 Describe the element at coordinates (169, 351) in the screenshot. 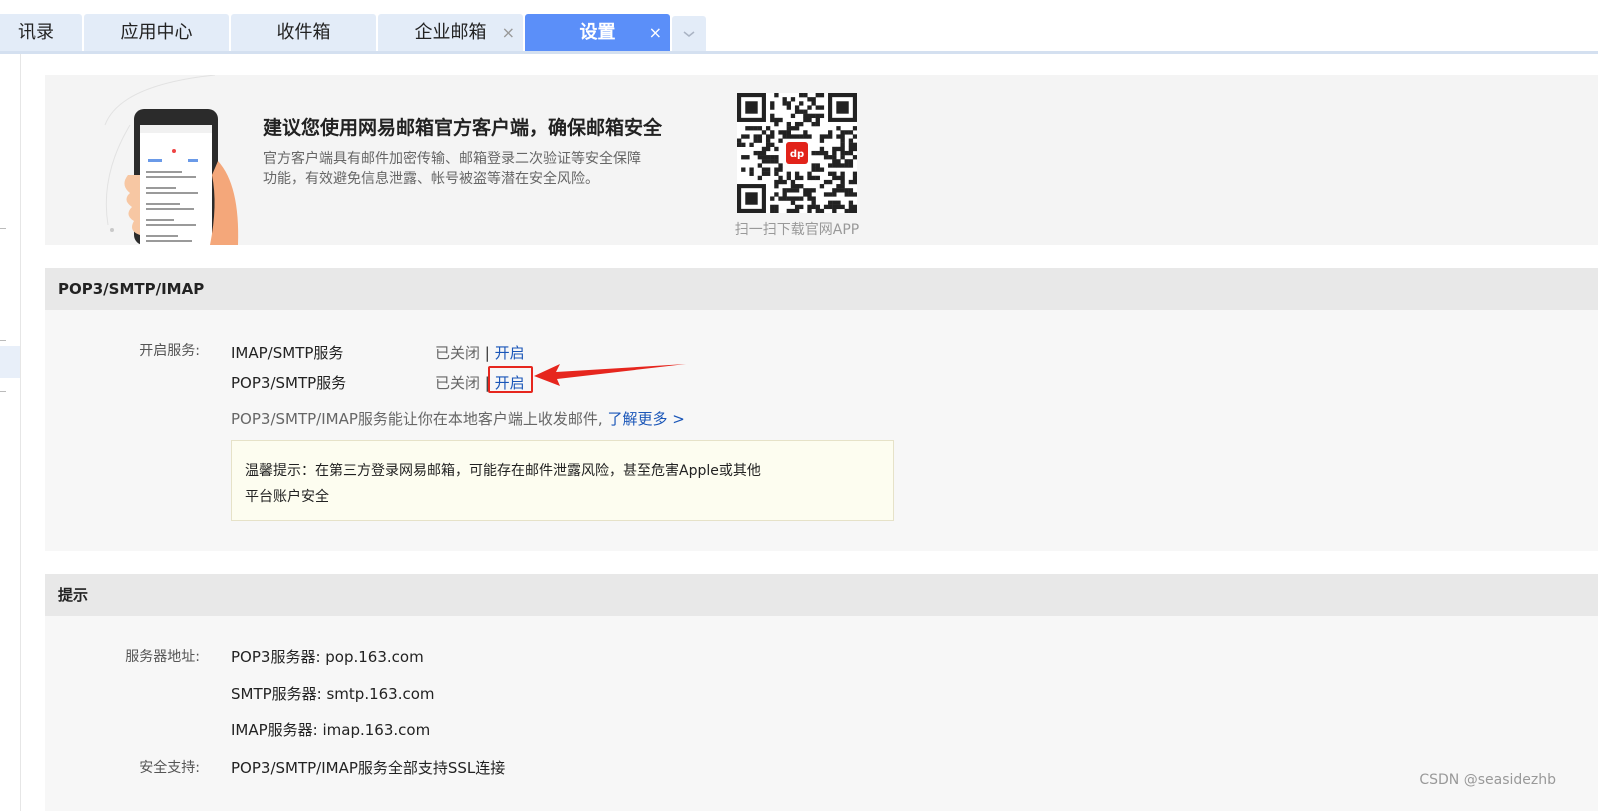

I see `enable-service-label: 开启服务:` at that location.